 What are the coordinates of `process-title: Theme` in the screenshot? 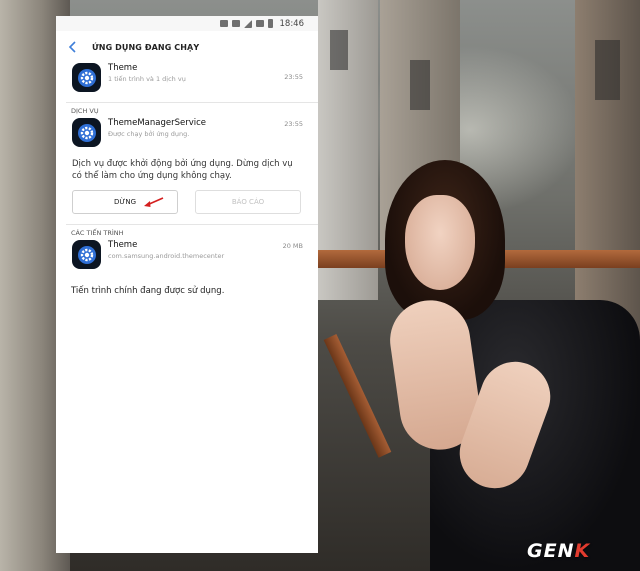 It's located at (123, 245).